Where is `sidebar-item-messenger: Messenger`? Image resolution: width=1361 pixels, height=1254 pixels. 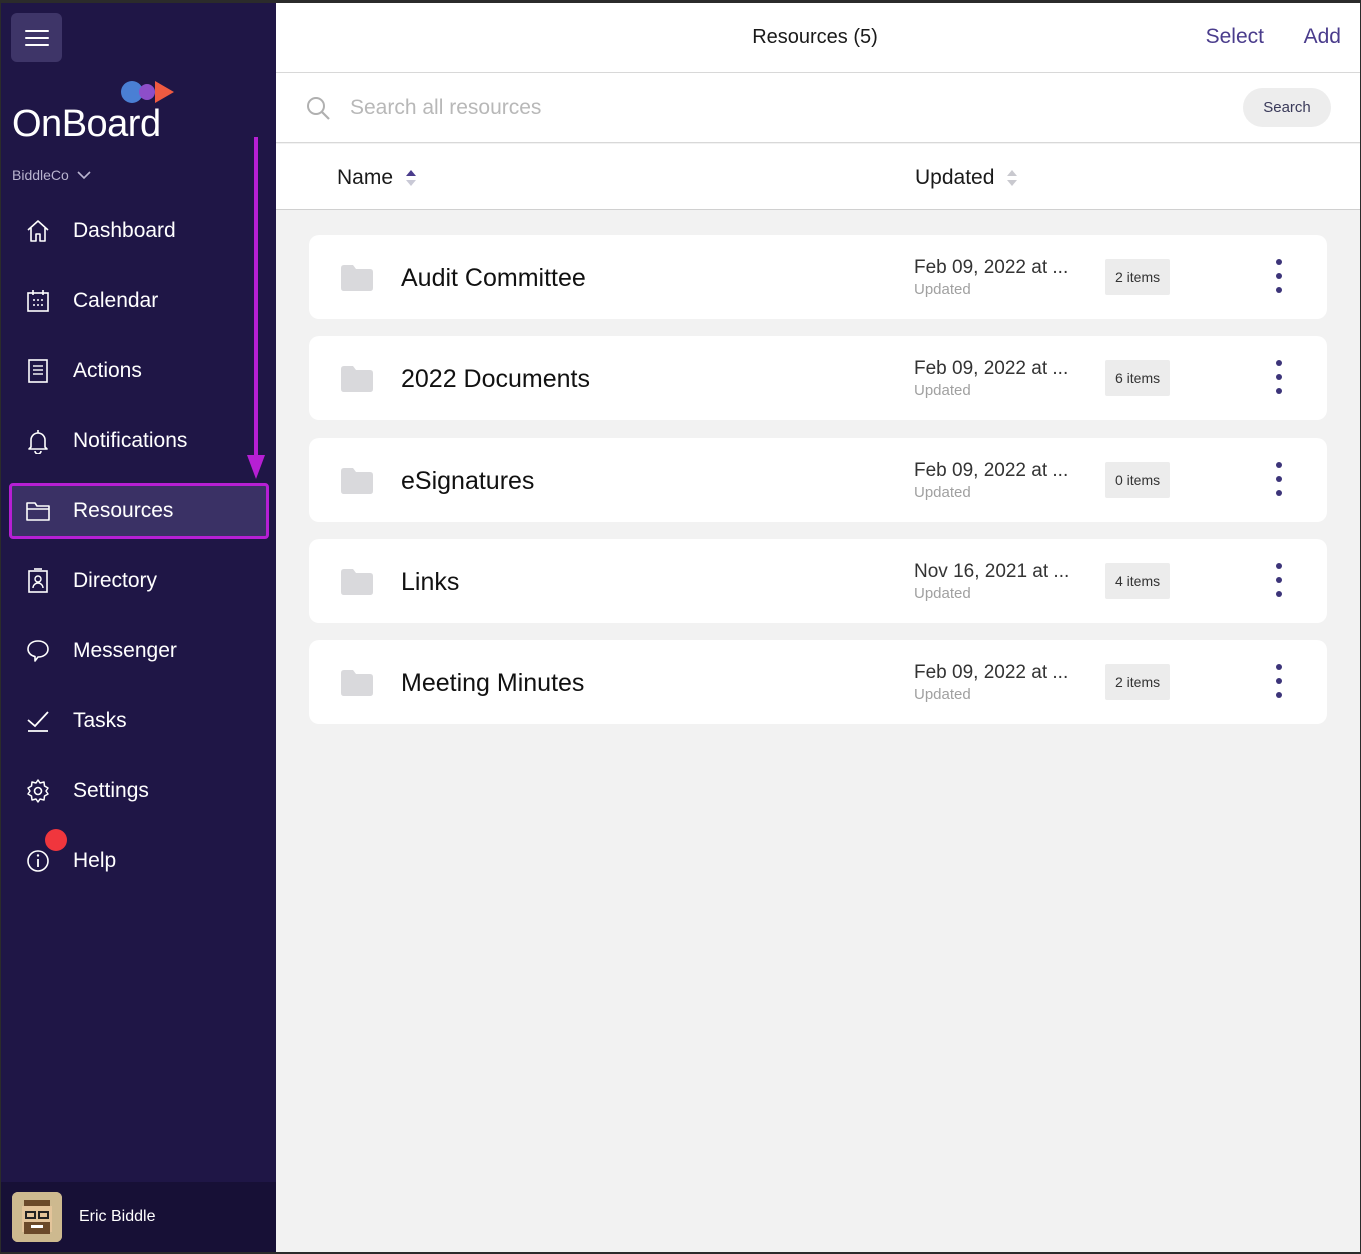
sidebar-item-messenger: Messenger is located at coordinates (139, 651).